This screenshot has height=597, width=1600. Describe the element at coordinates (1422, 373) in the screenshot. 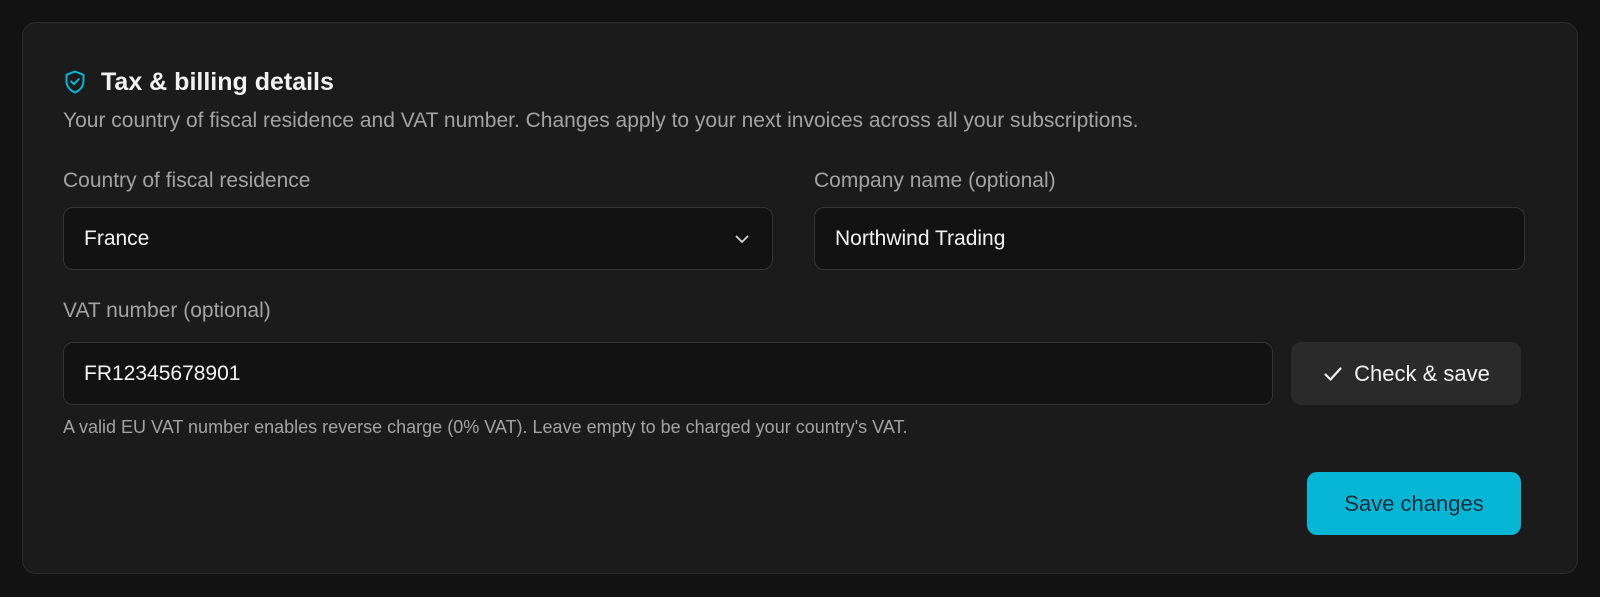

I see `check-save-label: Check & save` at that location.